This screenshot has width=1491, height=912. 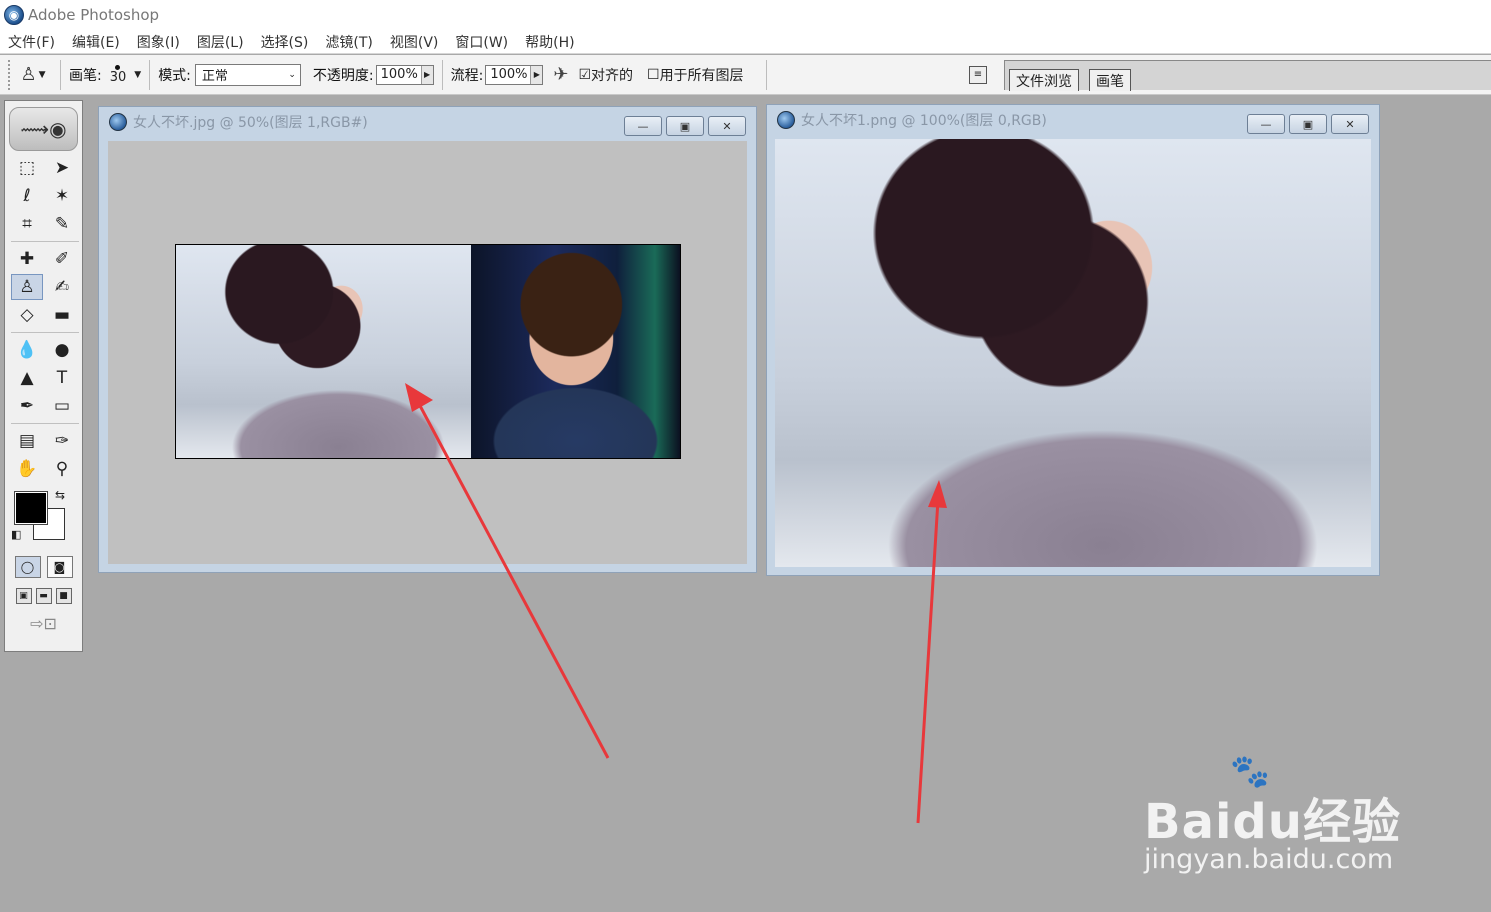 I want to click on palette-well: 文件浏览 画笔, so click(x=1247, y=75).